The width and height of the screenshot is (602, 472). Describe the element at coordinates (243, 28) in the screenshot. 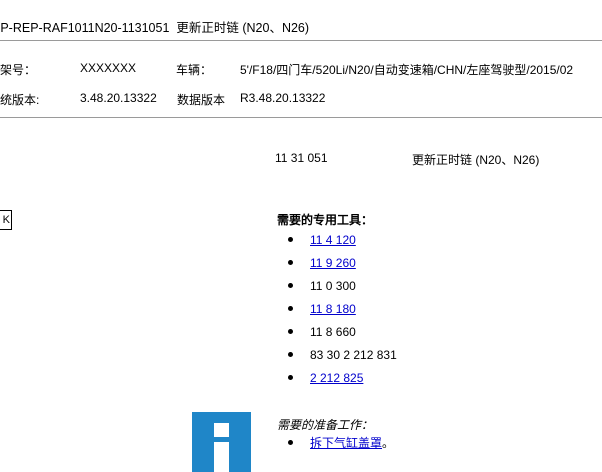

I see `document-subtitle: 更新正时链 (N20、N26)` at that location.